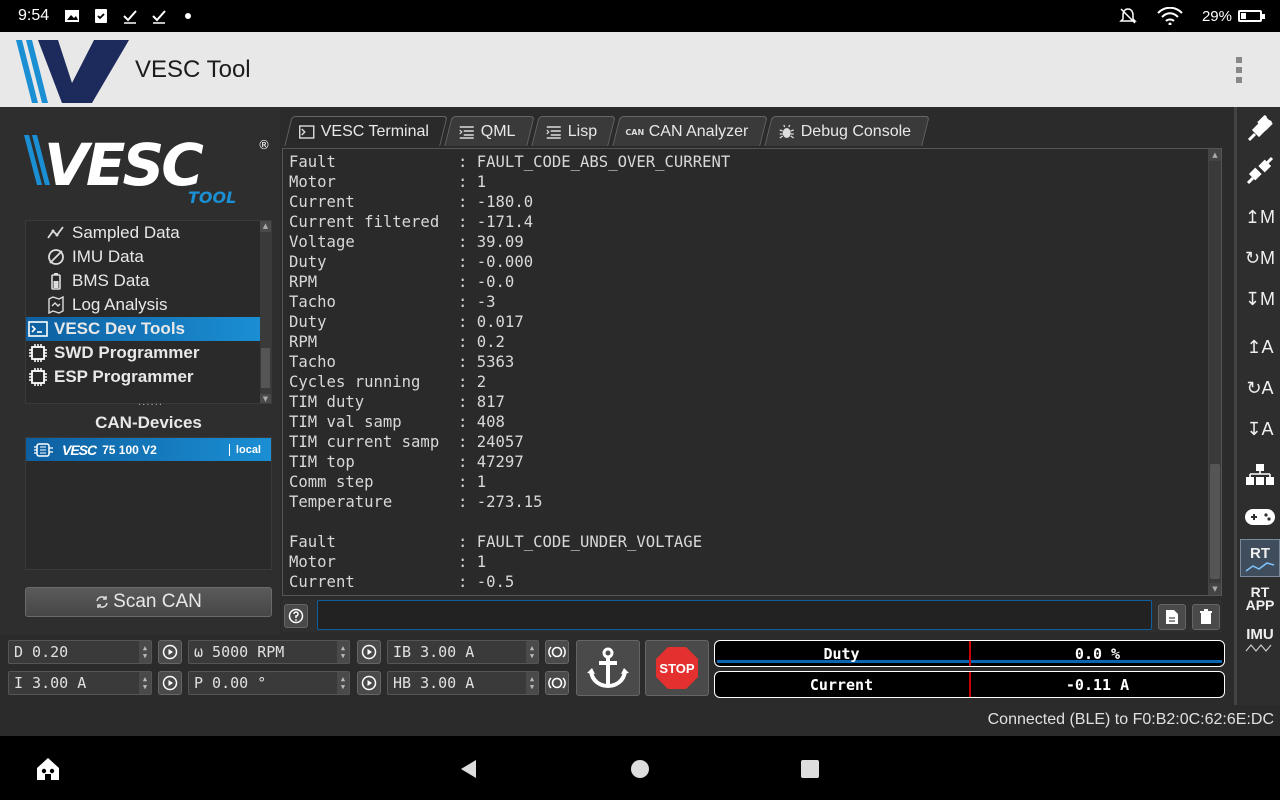  What do you see at coordinates (159, 16) in the screenshot?
I see `check-icon` at bounding box center [159, 16].